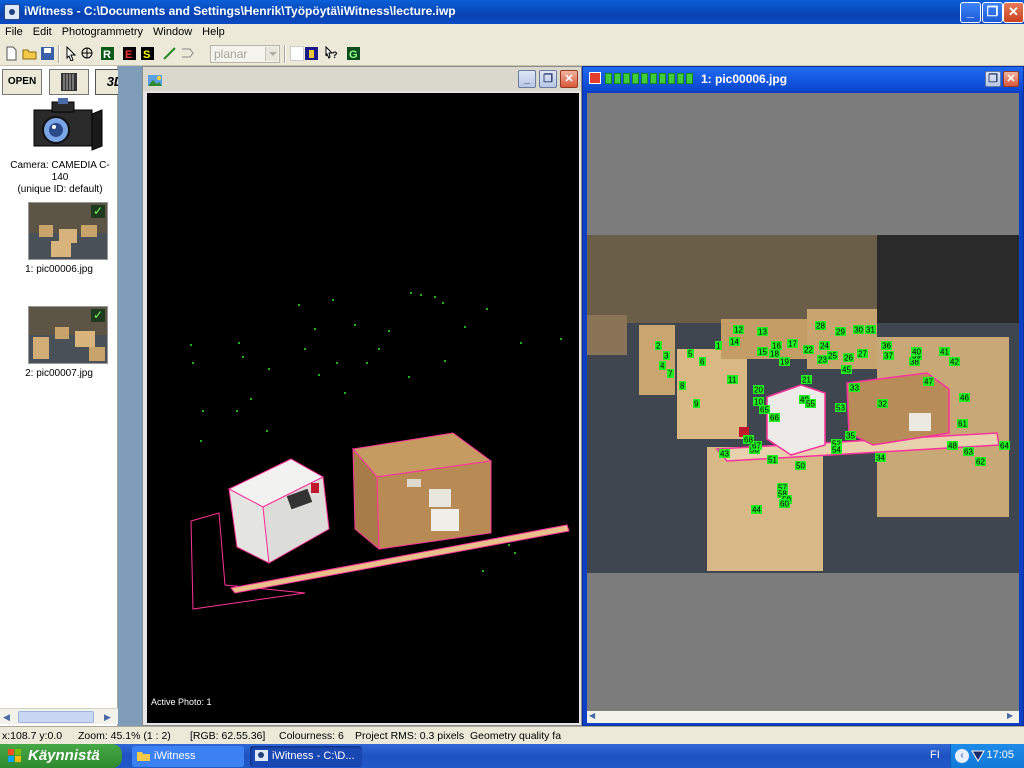 The height and width of the screenshot is (768, 1024). Describe the element at coordinates (29, 53) in the screenshot. I see `open-icon` at that location.